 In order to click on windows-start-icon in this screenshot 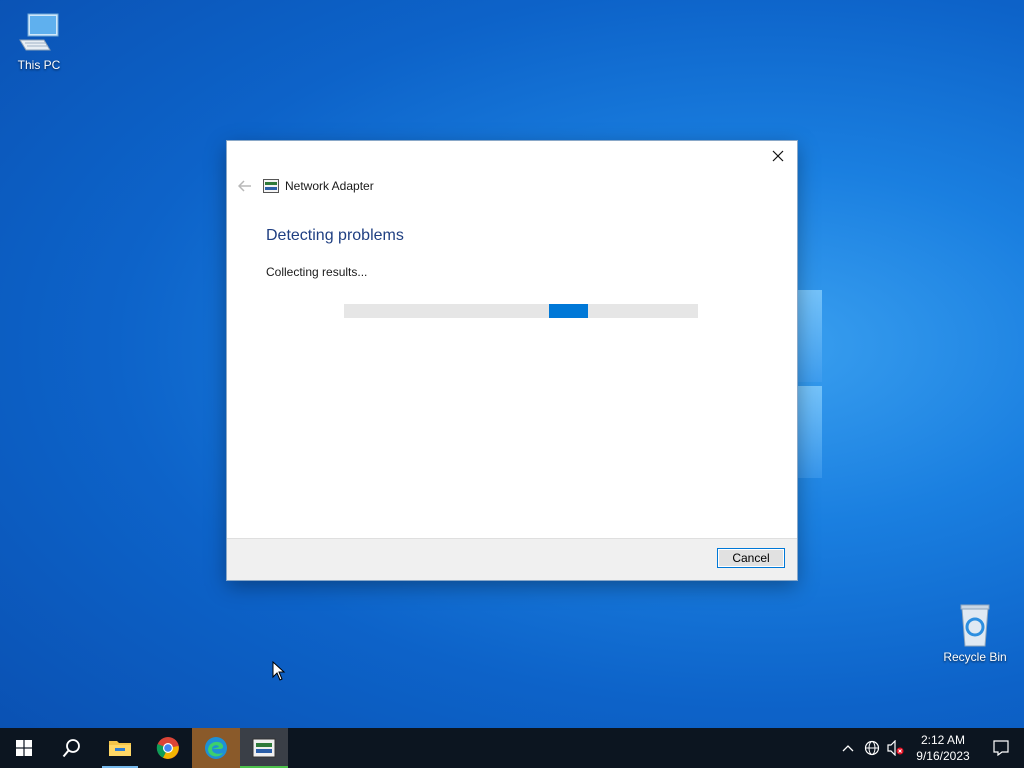, I will do `click(24, 748)`.